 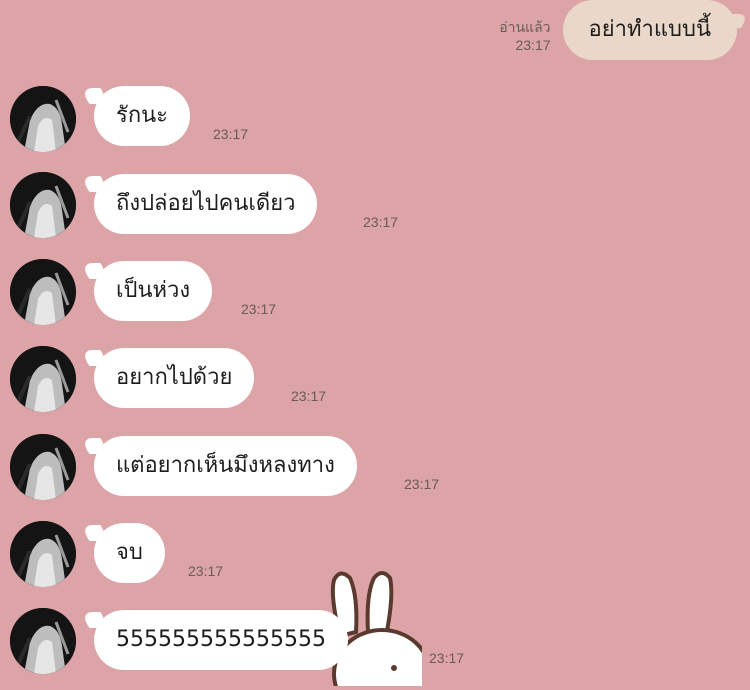 I want to click on read-receipt: อ่านแล้ว, so click(x=525, y=27).